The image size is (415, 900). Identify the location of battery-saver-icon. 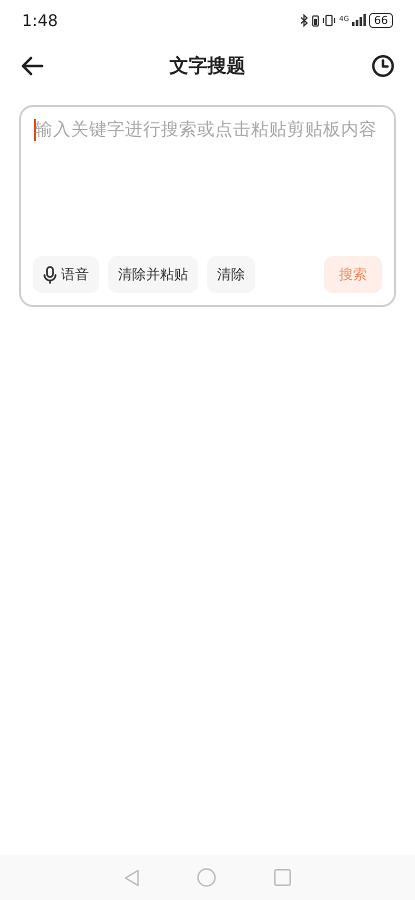
(316, 20).